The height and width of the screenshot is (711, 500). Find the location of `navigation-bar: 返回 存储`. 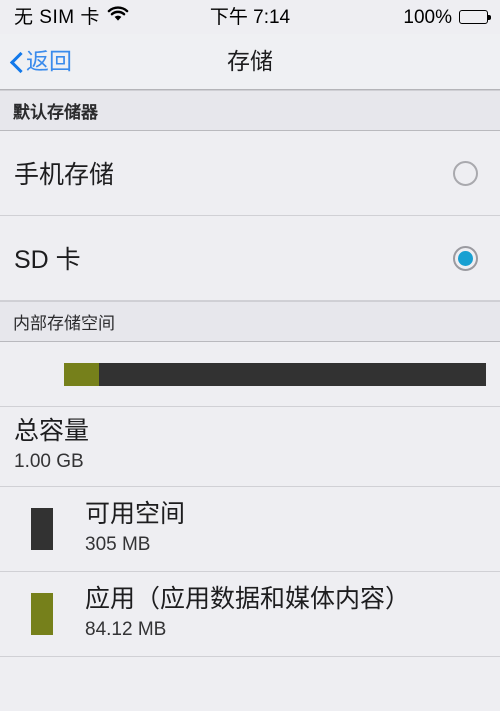

navigation-bar: 返回 存储 is located at coordinates (250, 62).